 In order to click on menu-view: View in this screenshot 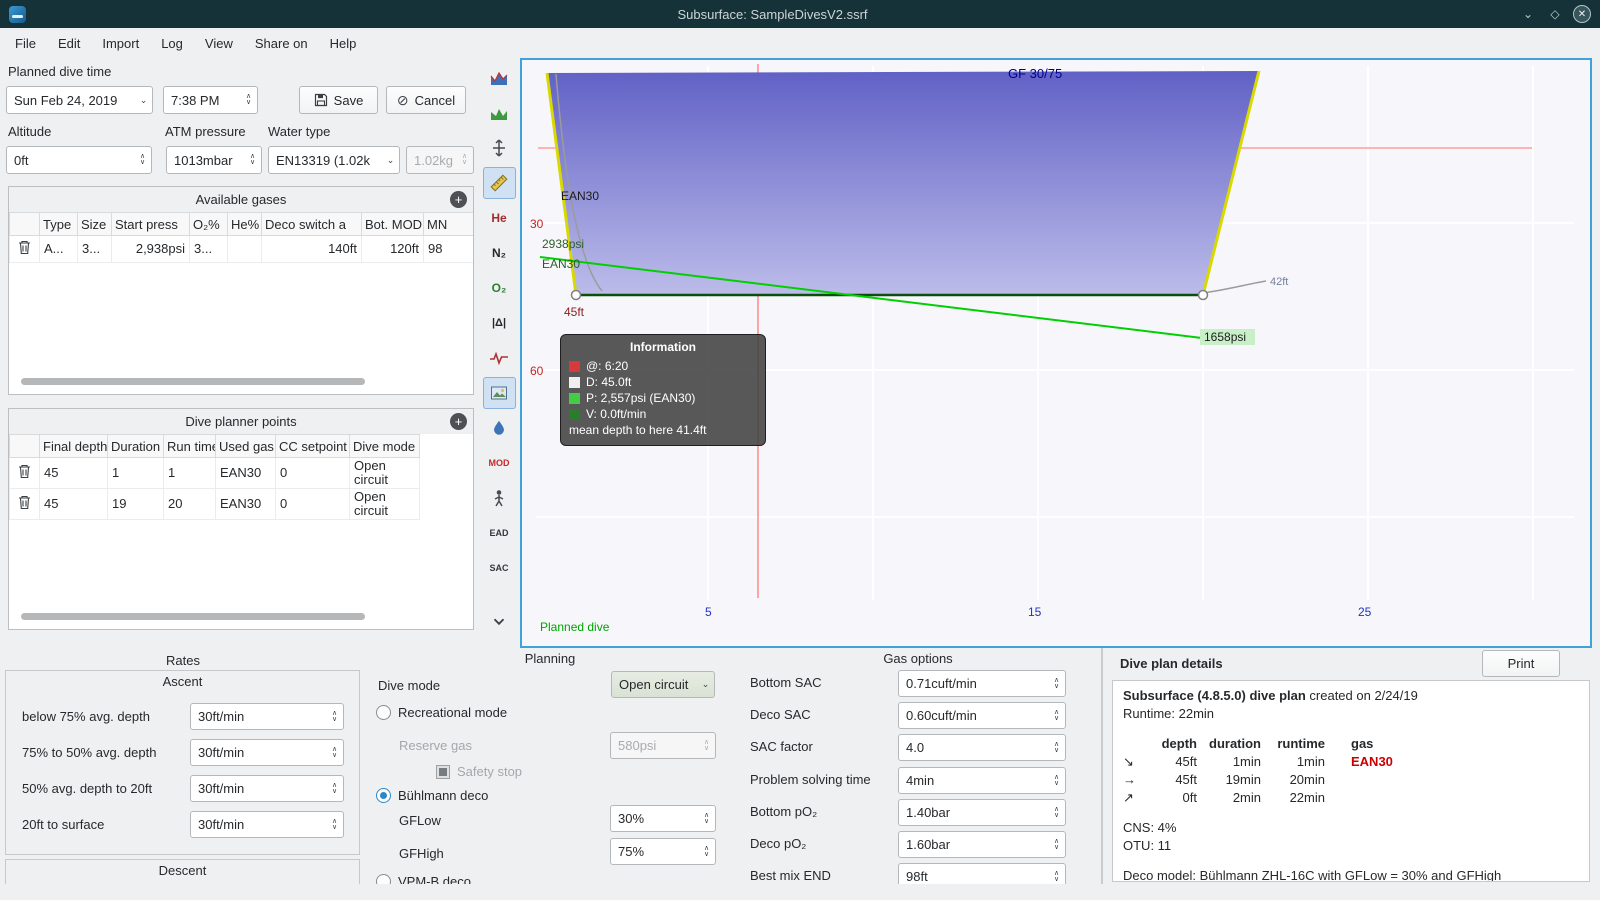, I will do `click(219, 43)`.